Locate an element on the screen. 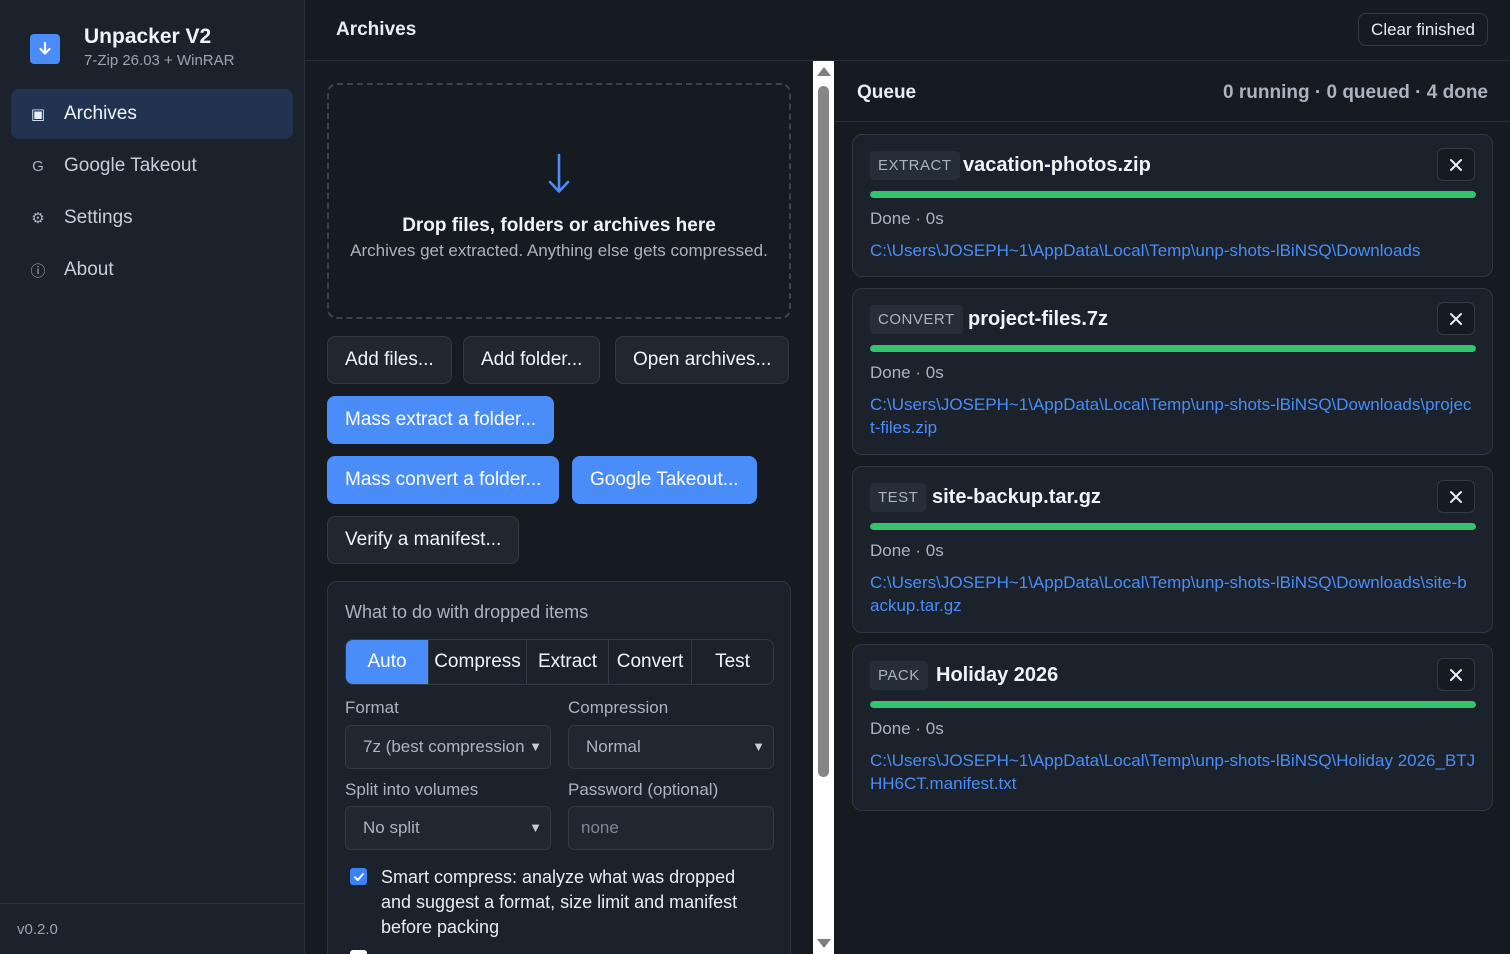  smart-compress-checkbox is located at coordinates (358, 876).